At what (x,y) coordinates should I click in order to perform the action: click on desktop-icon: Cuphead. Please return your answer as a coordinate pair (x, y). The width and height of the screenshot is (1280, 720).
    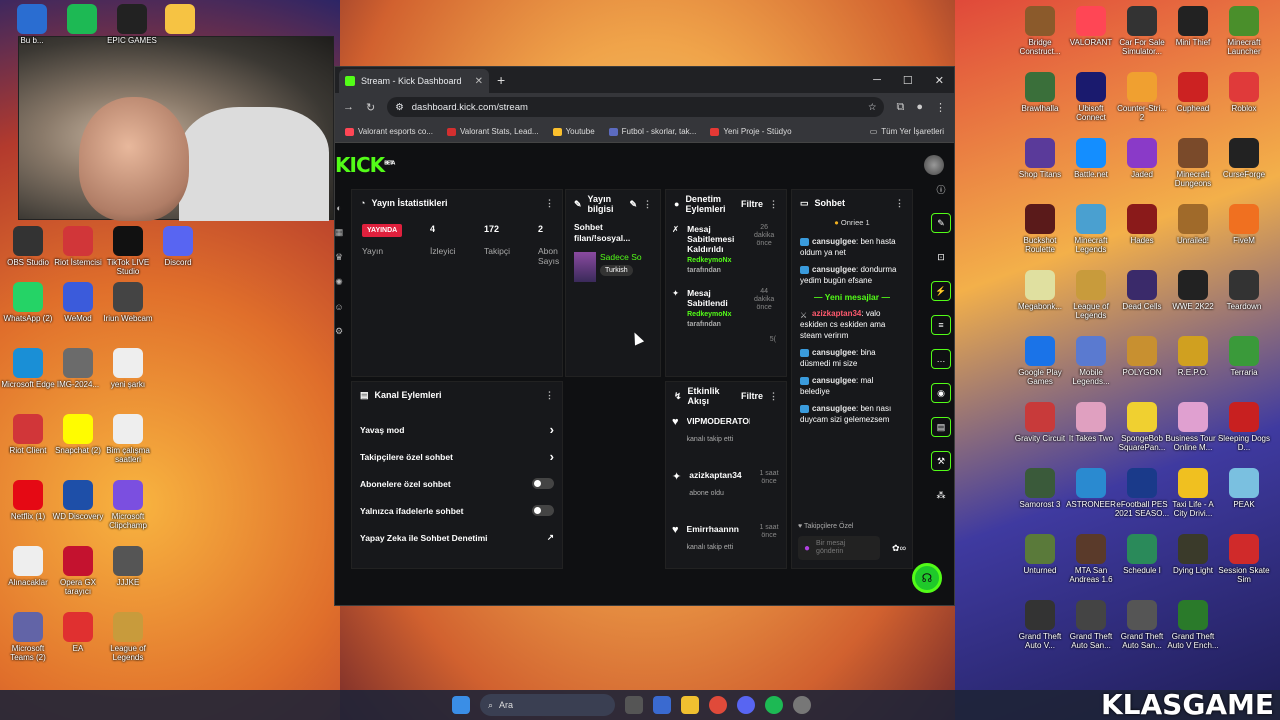
    Looking at the image, I should click on (1193, 92).